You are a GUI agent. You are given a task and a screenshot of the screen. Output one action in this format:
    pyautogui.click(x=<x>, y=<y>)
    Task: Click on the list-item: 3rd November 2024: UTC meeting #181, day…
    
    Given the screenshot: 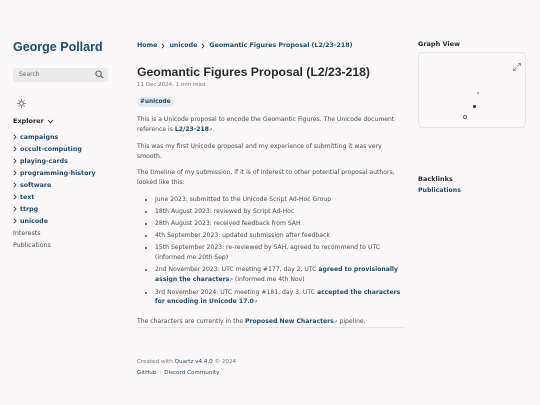 What is the action you would take?
    pyautogui.click(x=280, y=298)
    